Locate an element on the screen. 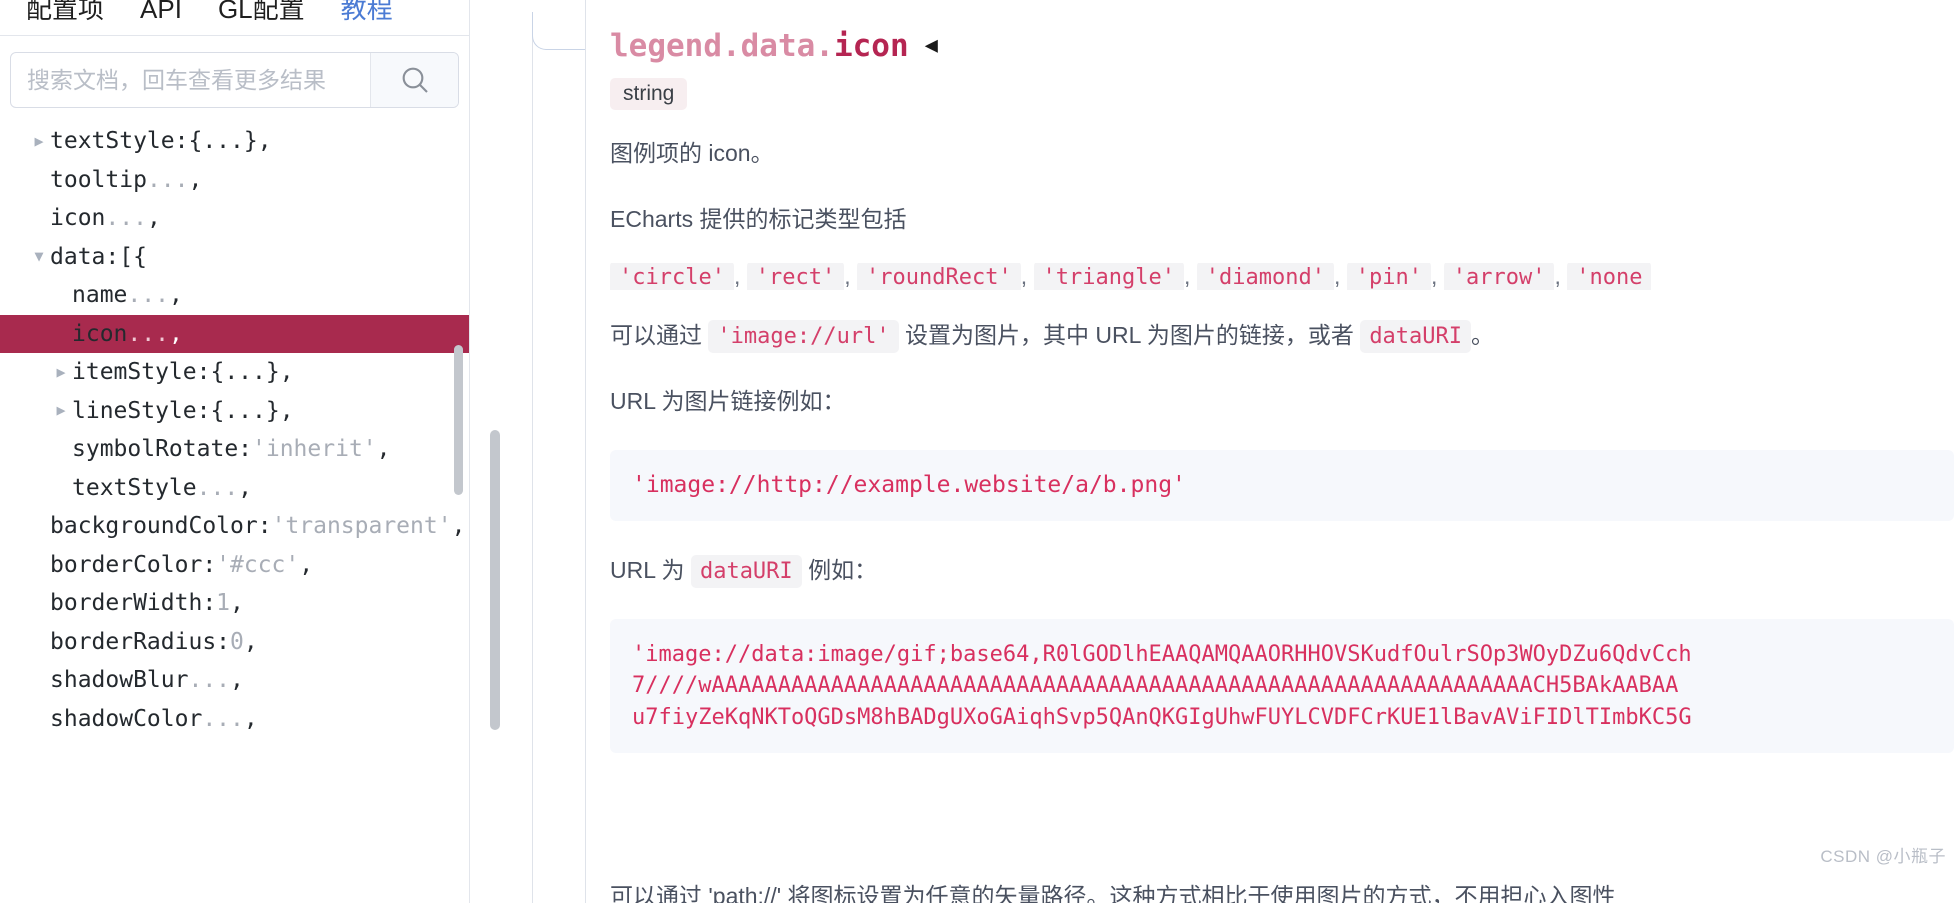  tree-row-key: borderWidth: is located at coordinates (133, 603).